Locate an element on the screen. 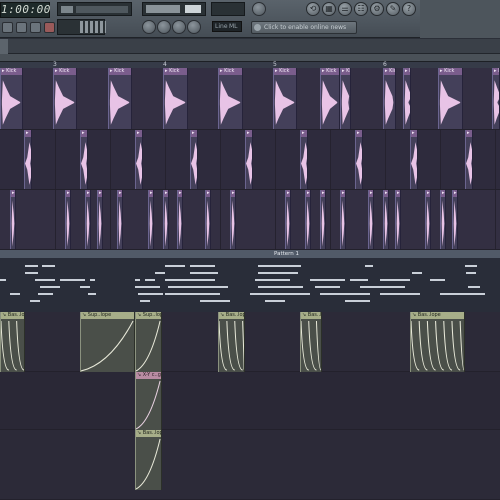  piano-roll-icon: ▦ is located at coordinates (329, 9).